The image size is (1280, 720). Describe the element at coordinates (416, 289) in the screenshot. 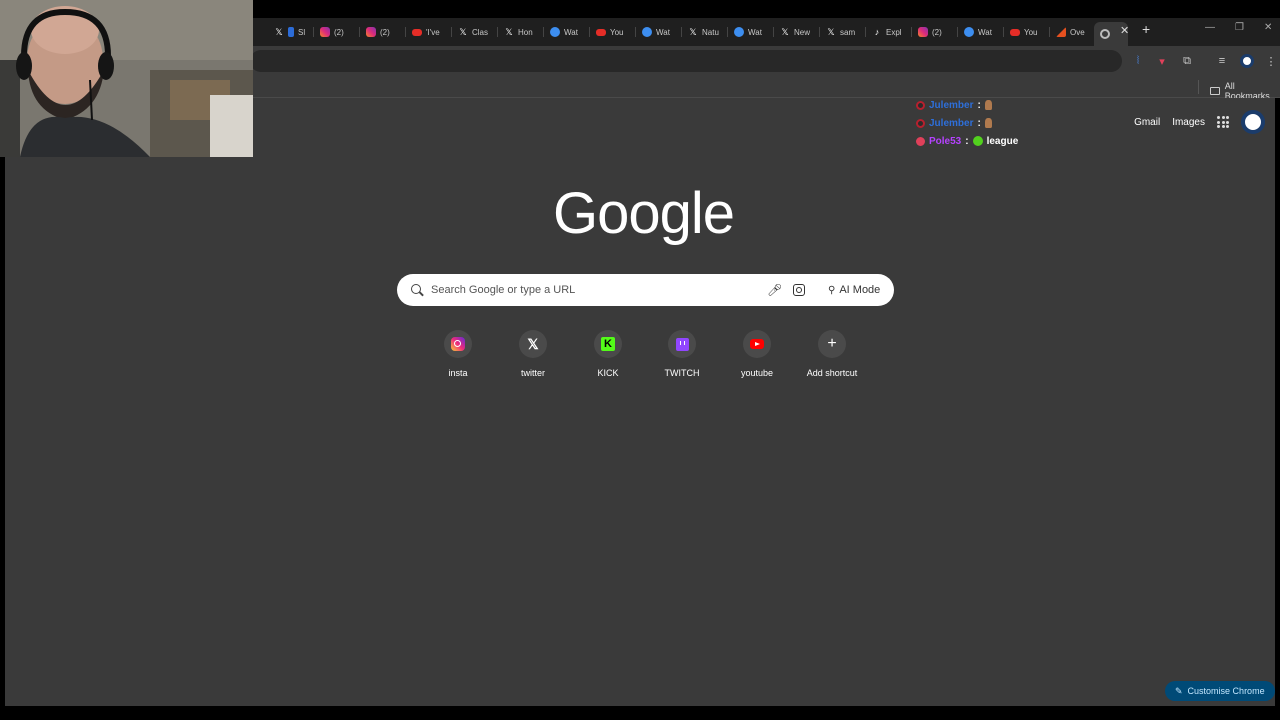

I see `search-icon` at that location.